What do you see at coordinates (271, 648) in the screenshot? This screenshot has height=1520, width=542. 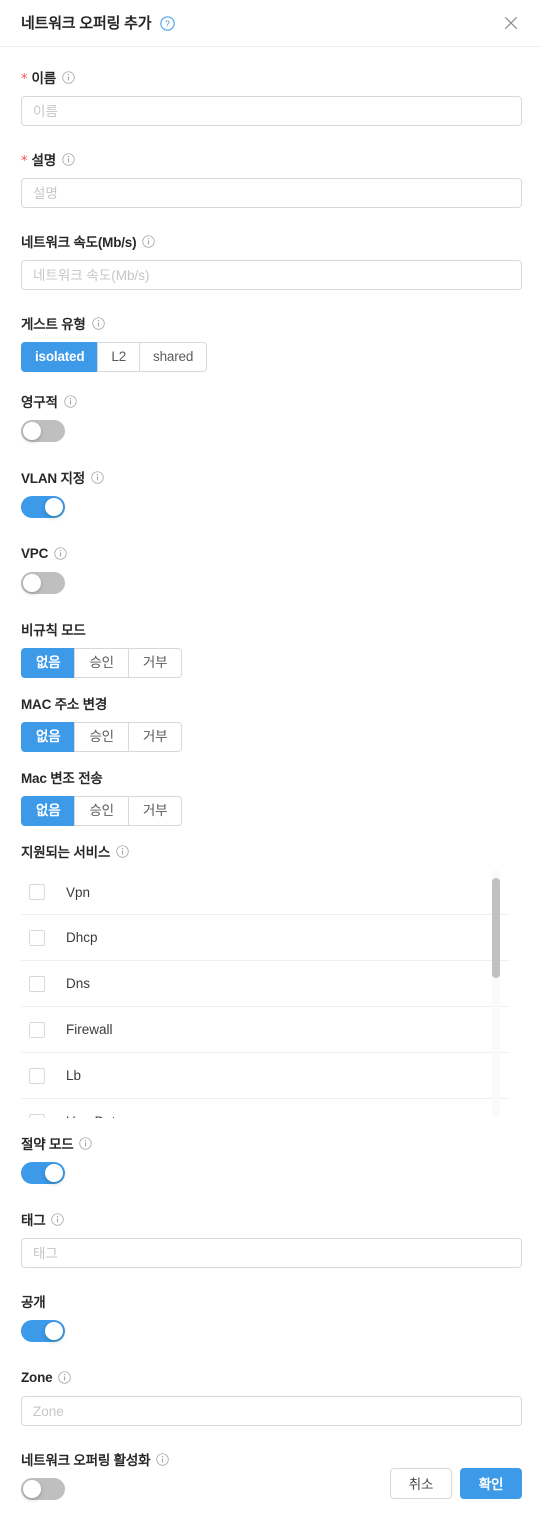 I see `field-promiscuous-mode: 비규칙 모드 없음 승인 거부` at bounding box center [271, 648].